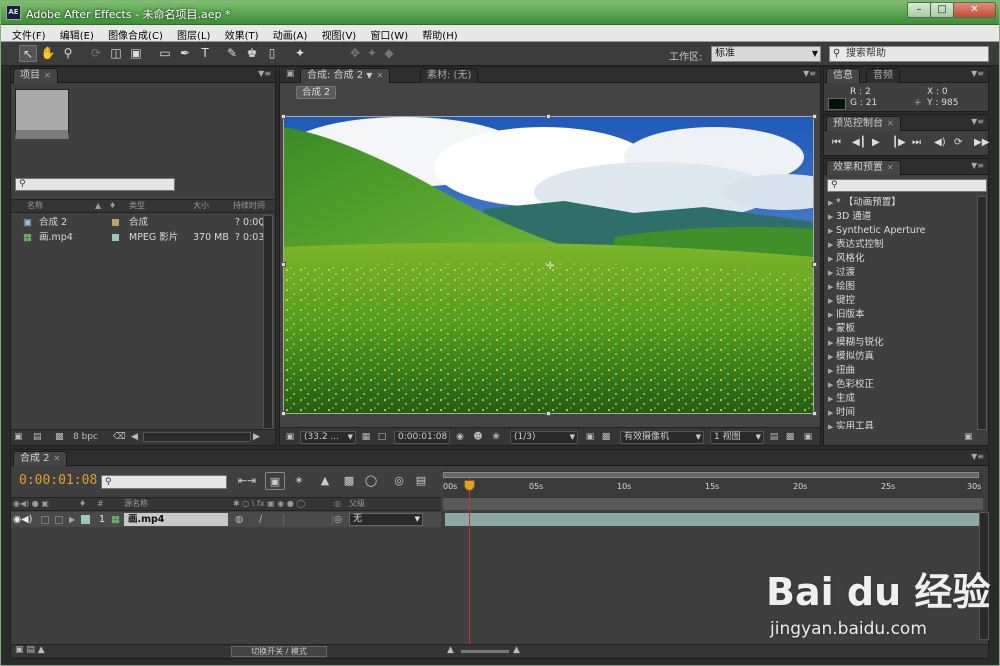 Image resolution: width=1000 pixels, height=666 pixels. I want to click on live-update-icon: ▣, so click(275, 481).